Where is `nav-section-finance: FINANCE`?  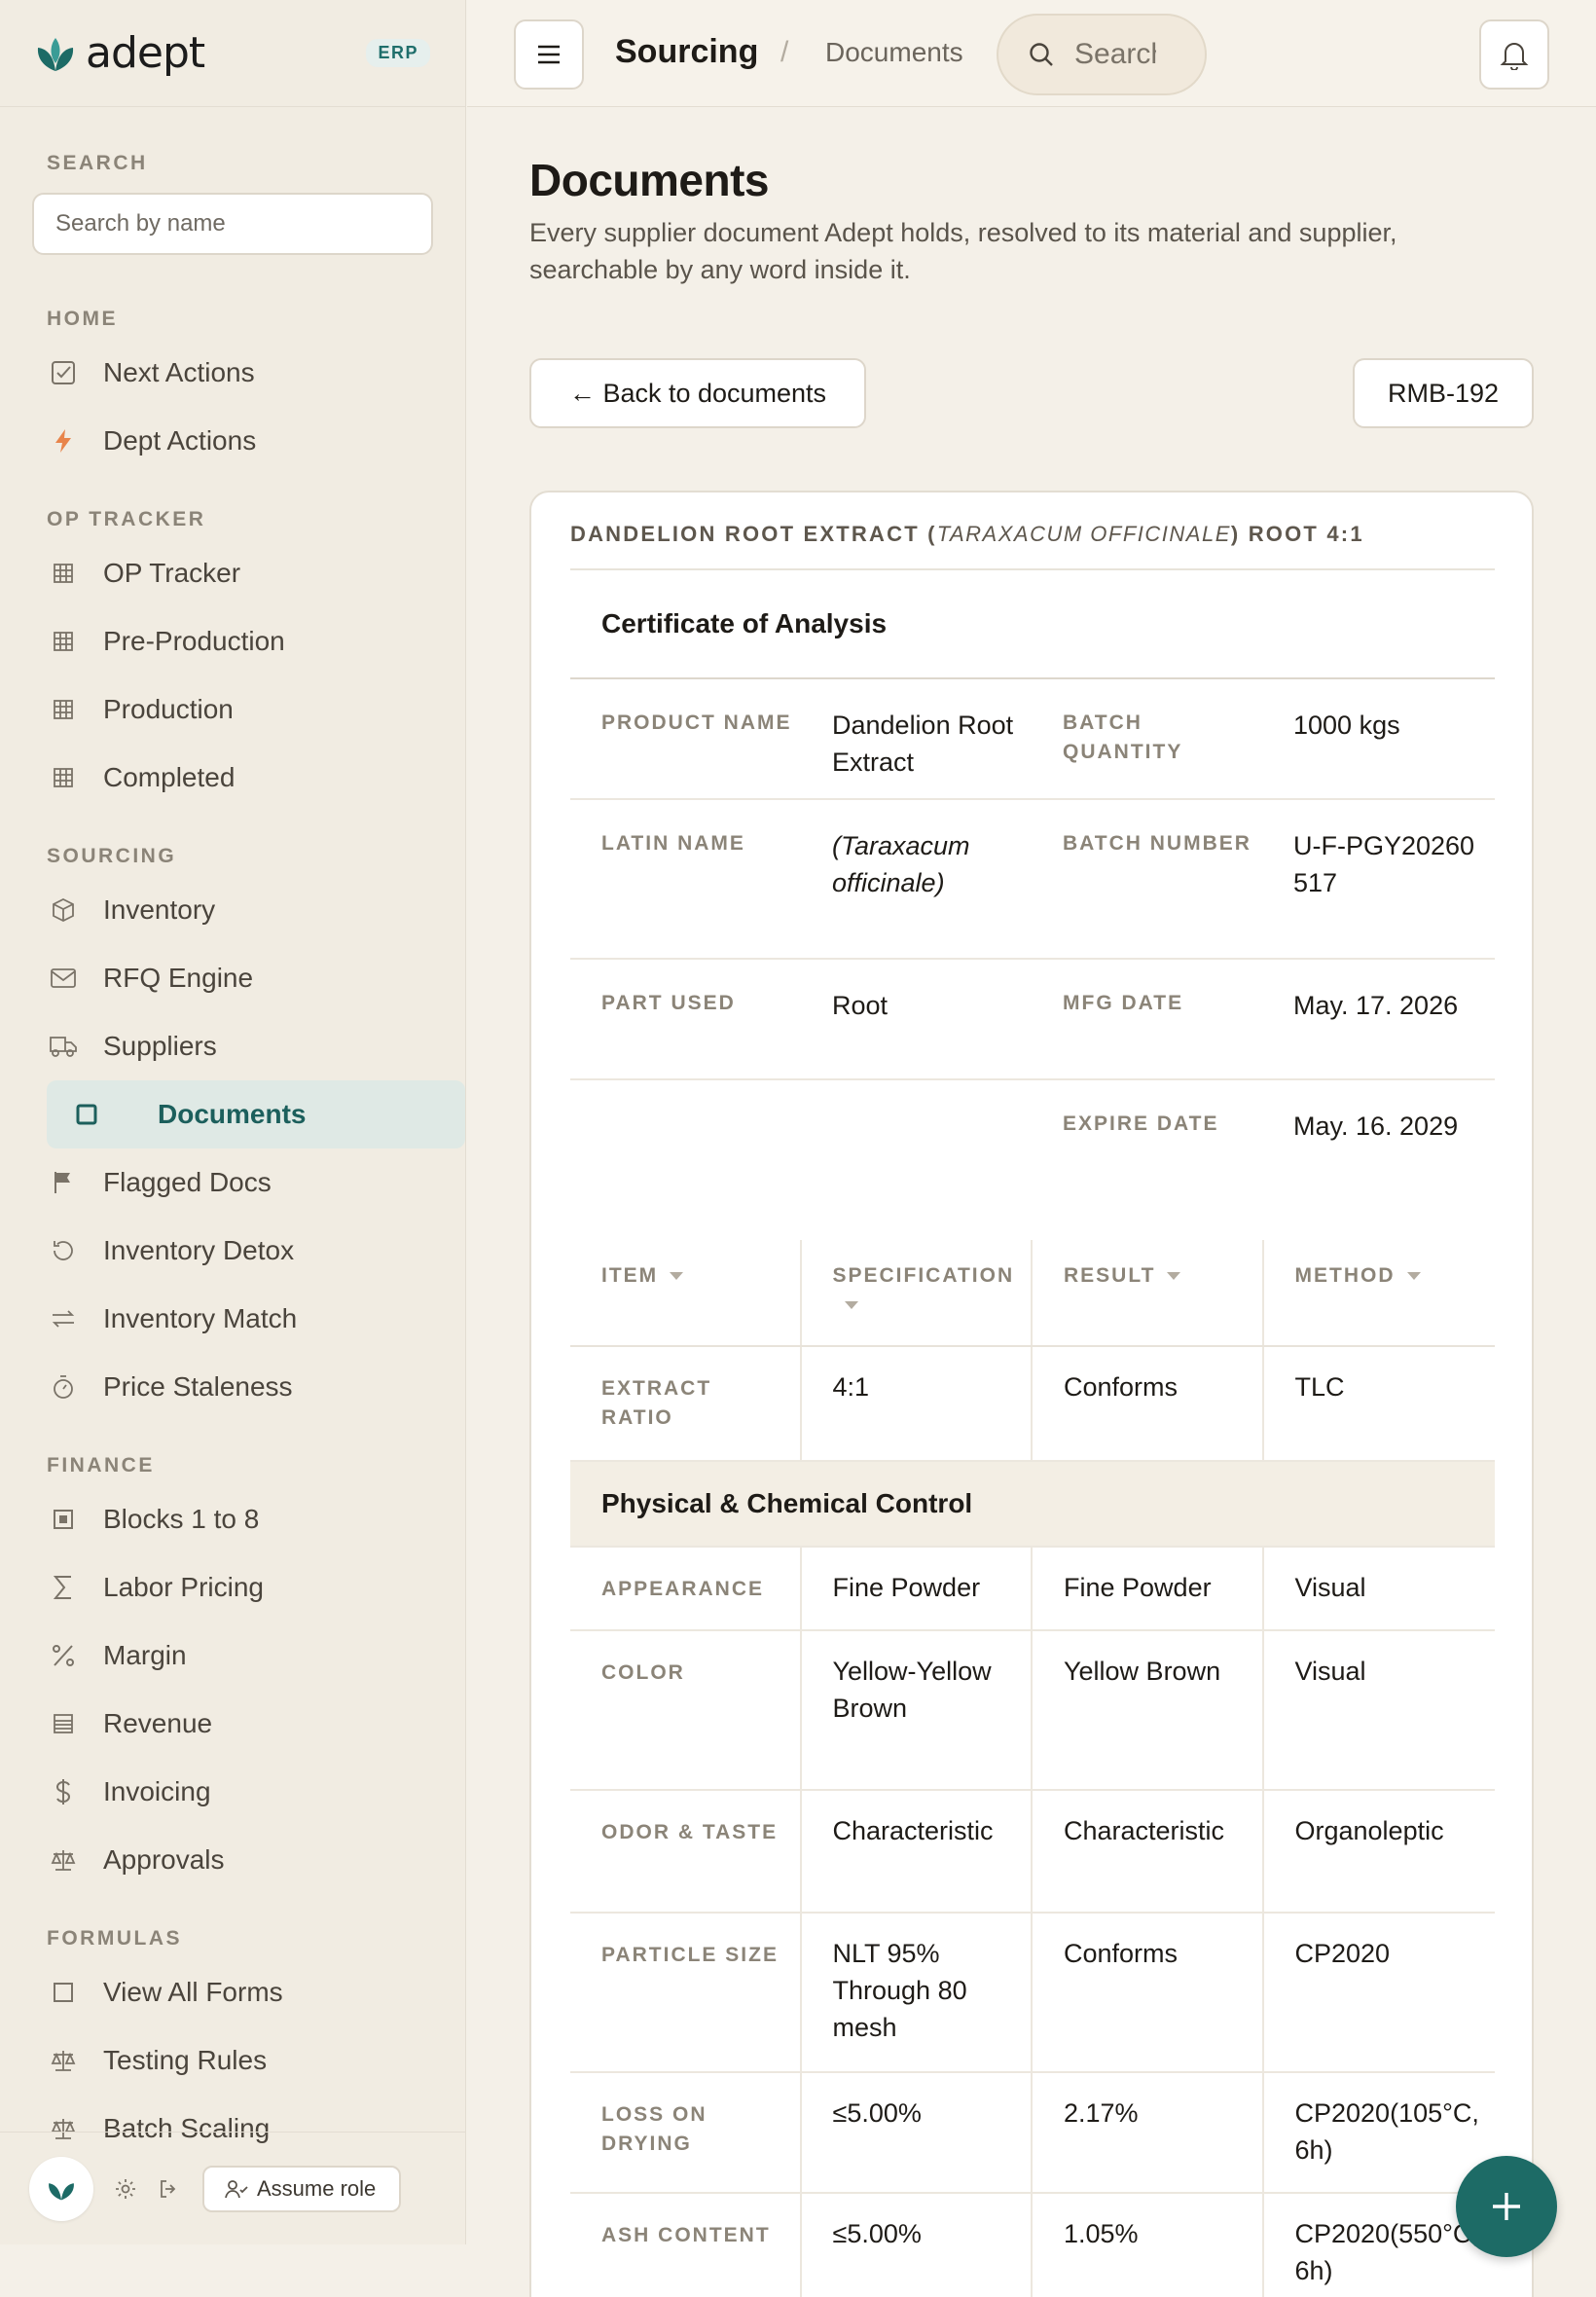
nav-section-finance: FINANCE is located at coordinates (101, 1465).